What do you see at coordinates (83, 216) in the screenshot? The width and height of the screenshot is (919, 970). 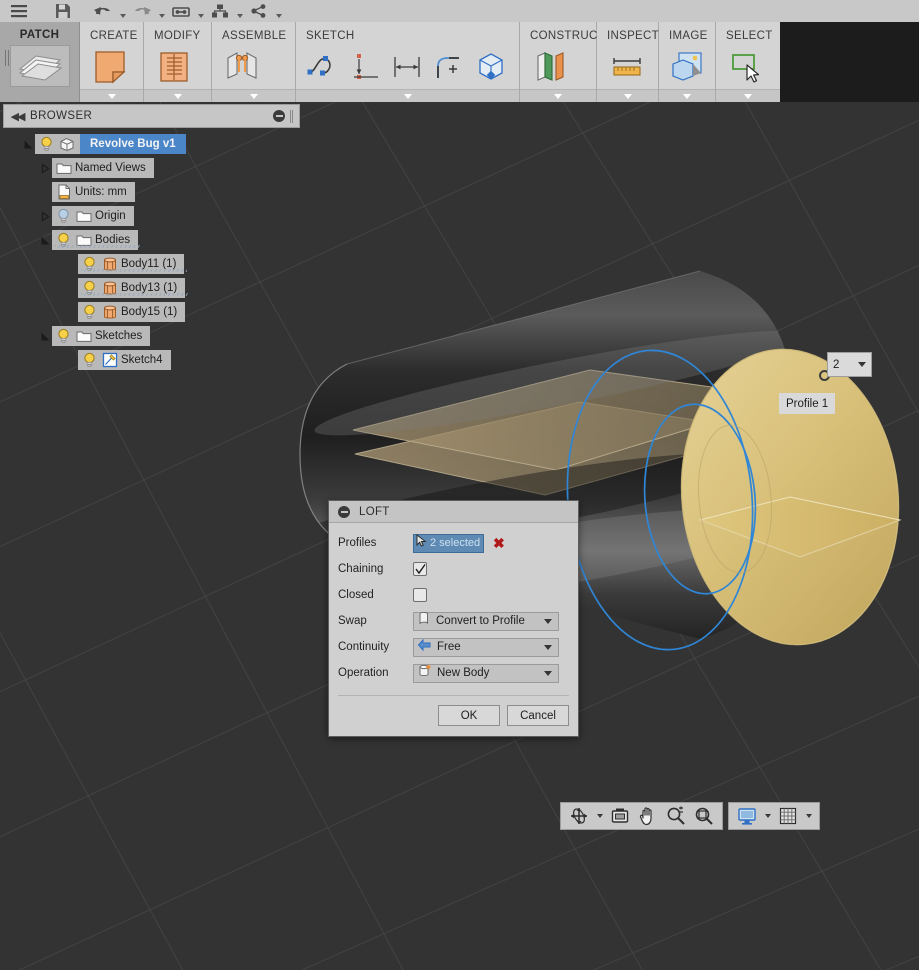 I see `folder-icon` at bounding box center [83, 216].